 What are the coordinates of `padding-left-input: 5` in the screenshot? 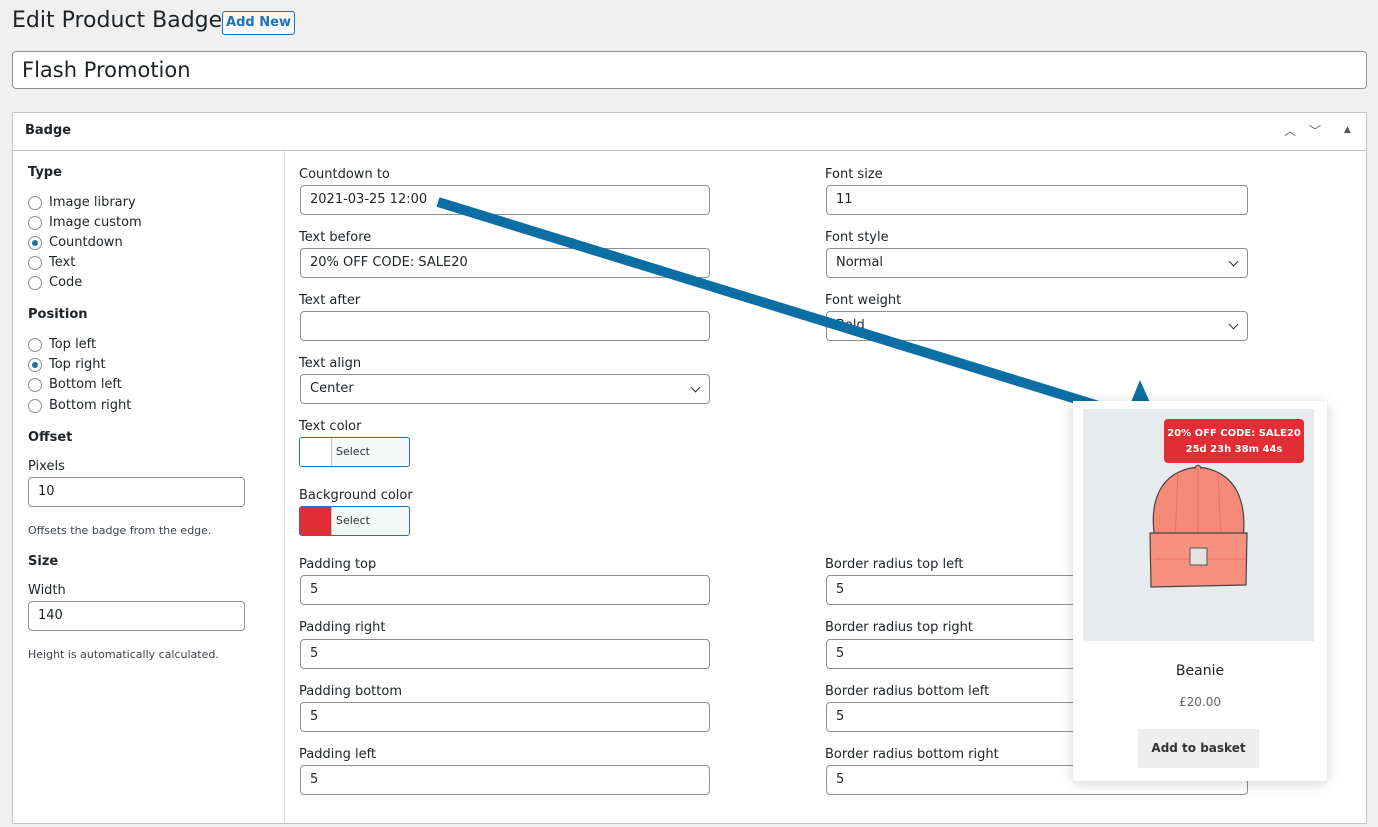 It's located at (505, 780).